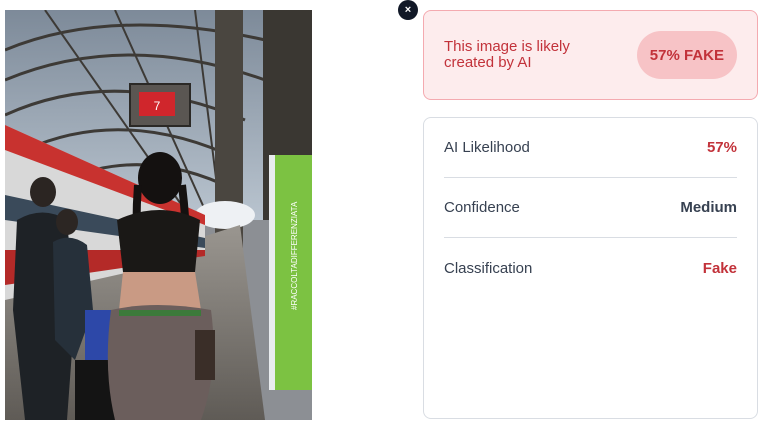 The width and height of the screenshot is (762, 427). What do you see at coordinates (157, 106) in the screenshot?
I see `display-number: 7` at bounding box center [157, 106].